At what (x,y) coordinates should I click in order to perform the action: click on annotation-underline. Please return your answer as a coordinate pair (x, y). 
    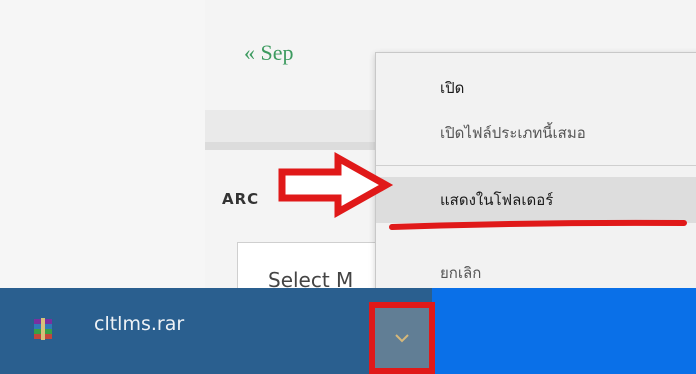
    Looking at the image, I should click on (538, 224).